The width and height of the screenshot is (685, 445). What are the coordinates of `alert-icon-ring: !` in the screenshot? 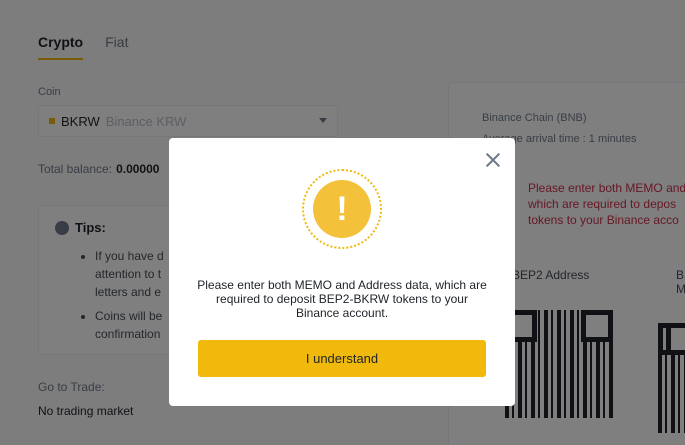 It's located at (342, 209).